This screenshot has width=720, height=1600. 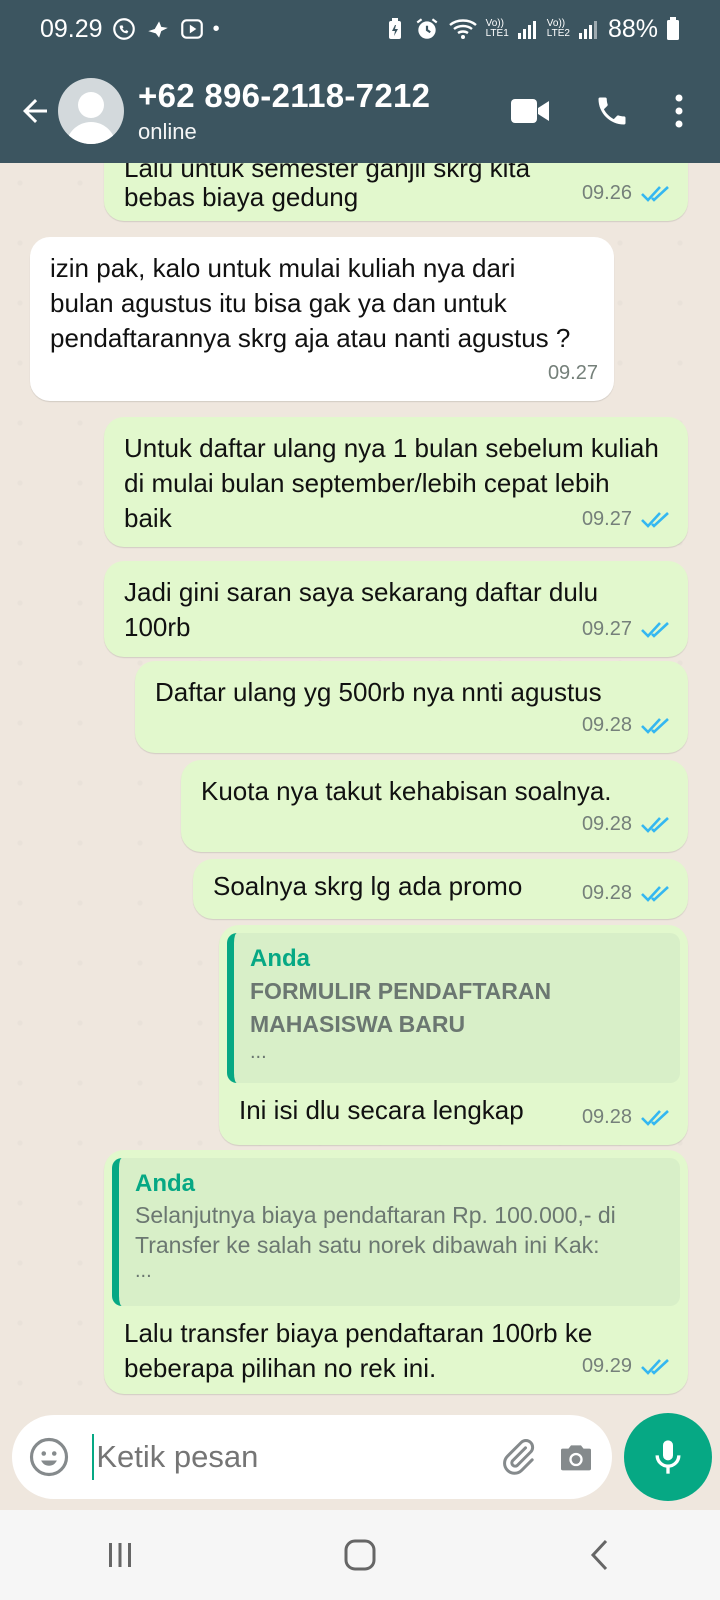 I want to click on attach-icon, so click(x=517, y=1457).